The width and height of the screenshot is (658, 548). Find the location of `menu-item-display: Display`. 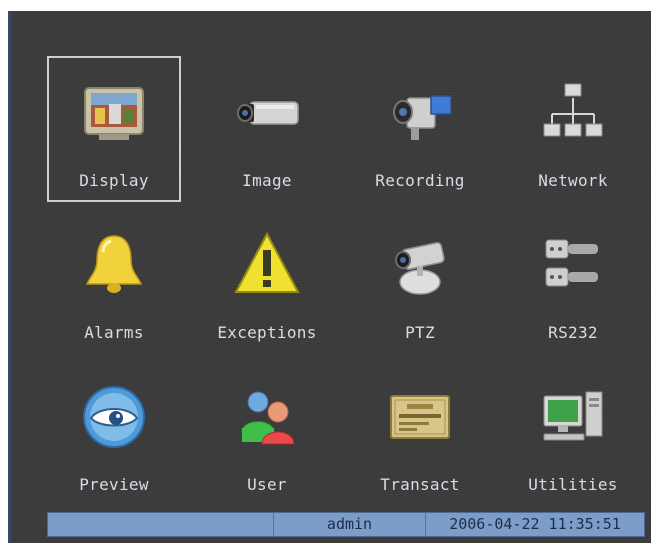

menu-item-display: Display is located at coordinates (114, 129).